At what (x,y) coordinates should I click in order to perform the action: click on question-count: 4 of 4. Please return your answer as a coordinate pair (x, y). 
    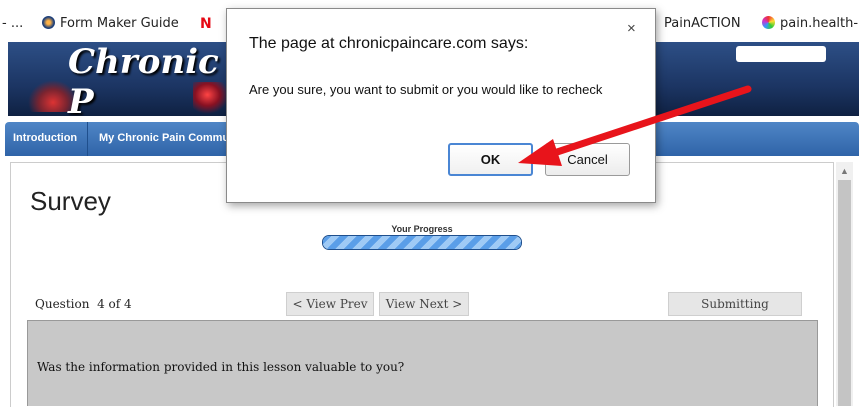
    Looking at the image, I should click on (114, 304).